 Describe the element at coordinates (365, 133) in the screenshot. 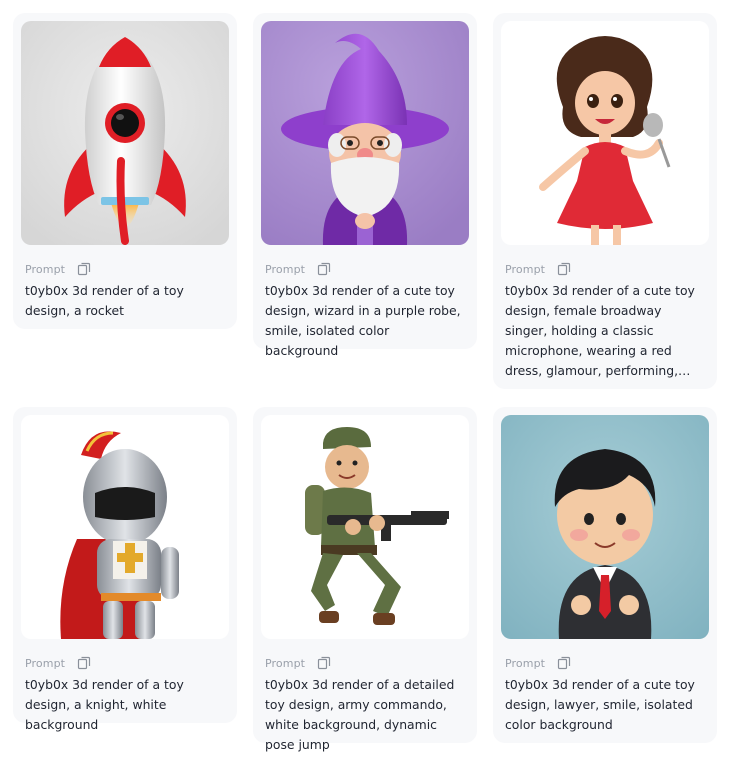

I see `wizard-toy-image` at that location.